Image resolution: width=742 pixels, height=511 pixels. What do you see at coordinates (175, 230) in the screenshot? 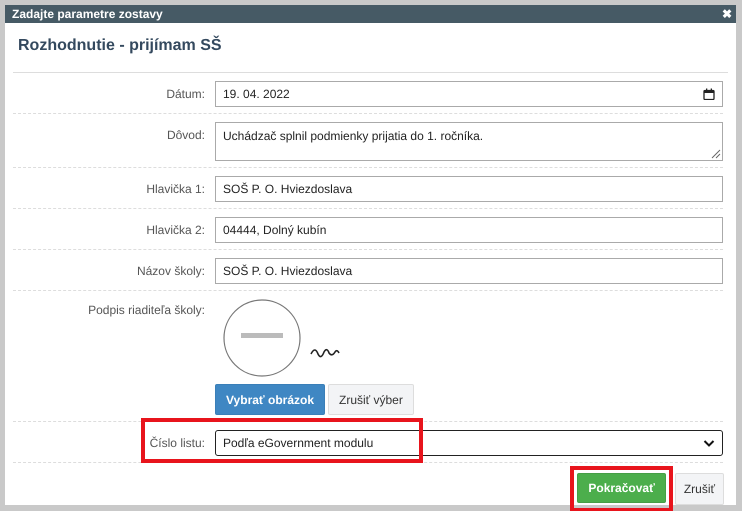
I see `field-label: Hlavička 2:` at bounding box center [175, 230].